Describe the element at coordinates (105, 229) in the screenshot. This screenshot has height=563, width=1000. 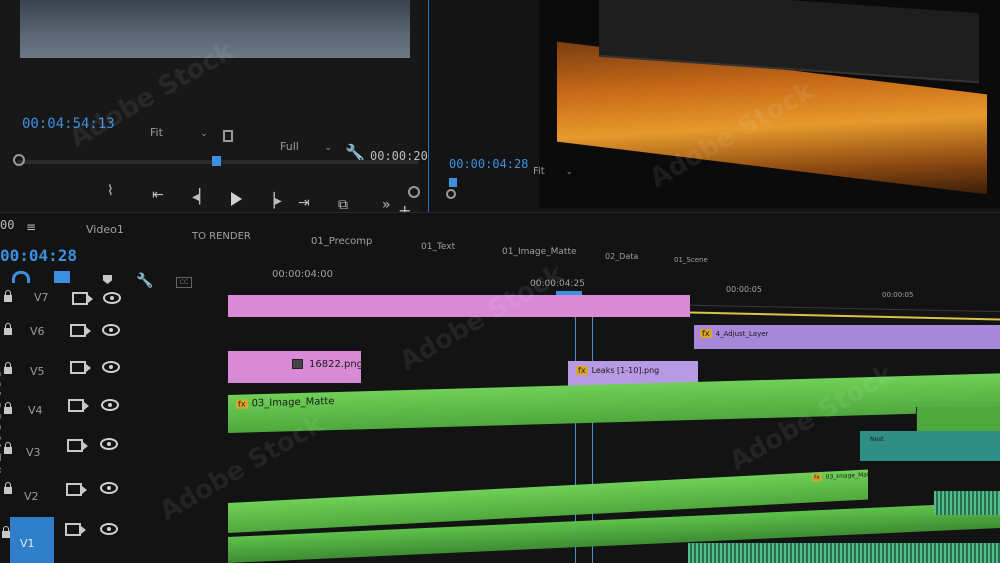
I see `tab-video1: Video1` at that location.